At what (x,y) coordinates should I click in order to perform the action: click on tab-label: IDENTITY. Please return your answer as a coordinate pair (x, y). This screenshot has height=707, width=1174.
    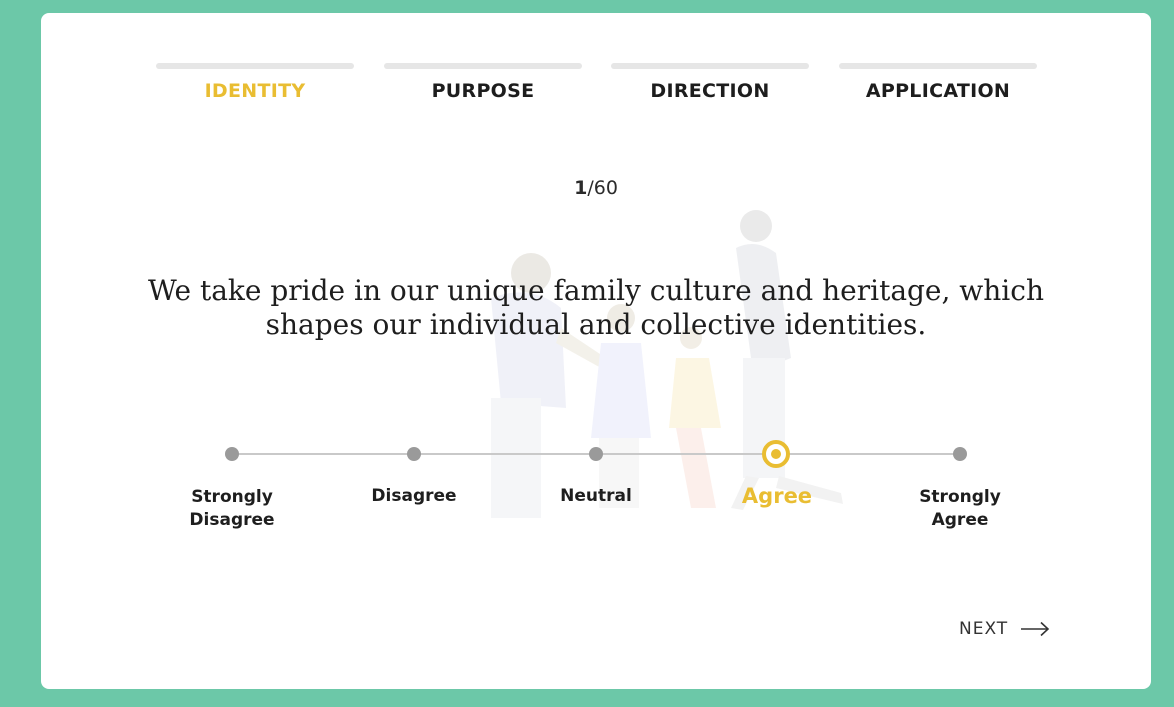
    Looking at the image, I should click on (255, 91).